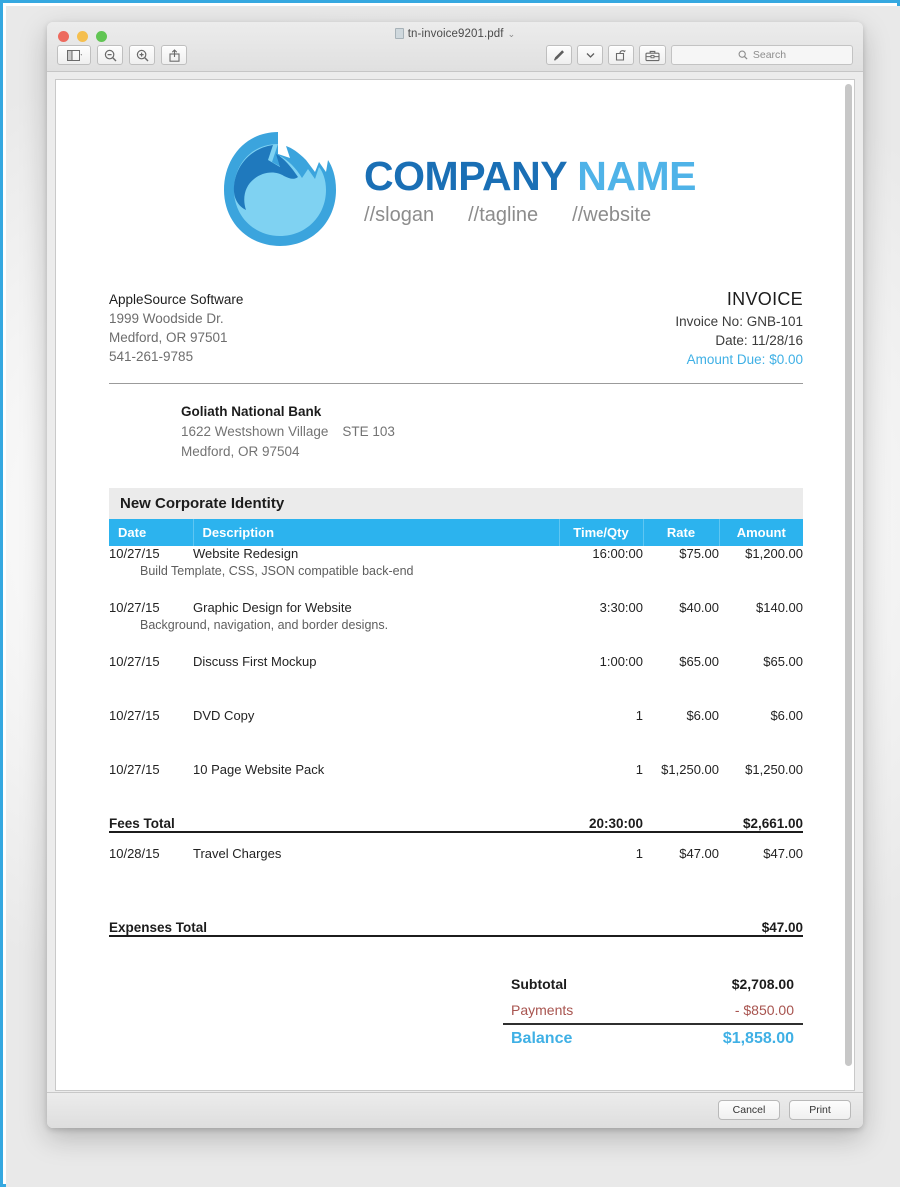 This screenshot has height=1187, width=900. I want to click on from-phone: 541-261-9785, so click(151, 356).